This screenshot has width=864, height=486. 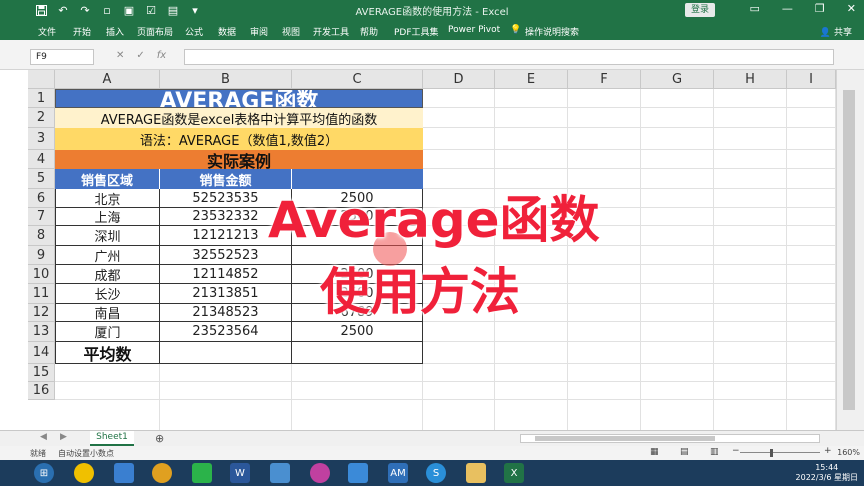 I want to click on formula-input, so click(x=509, y=57).